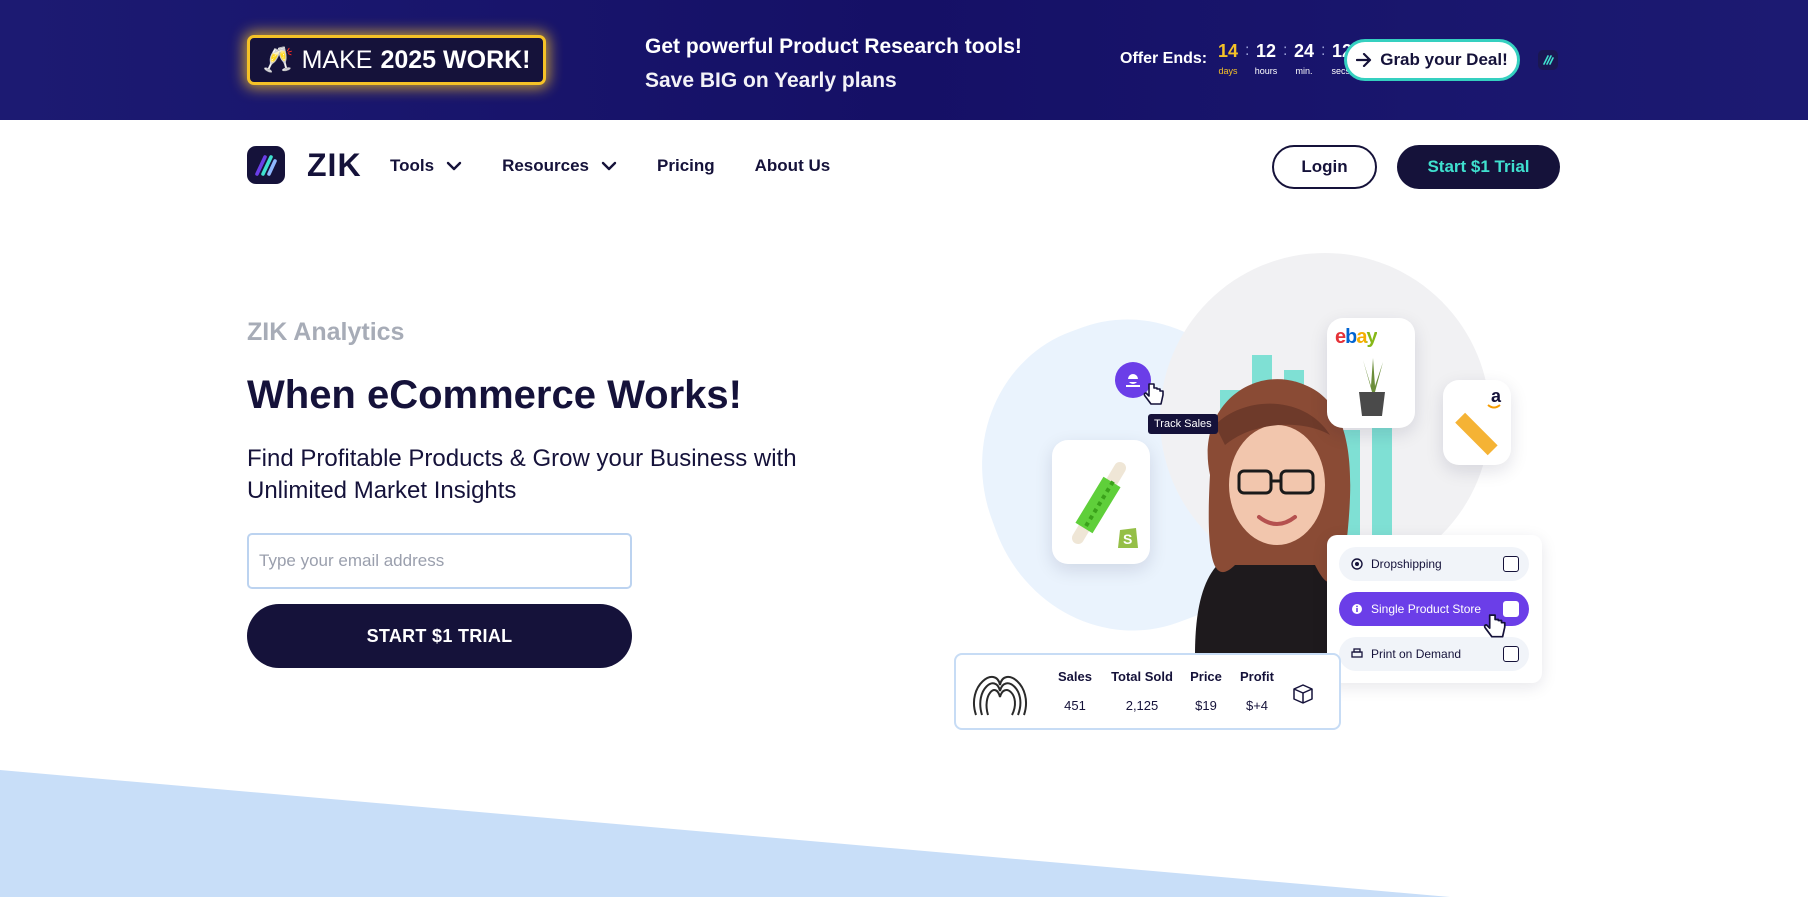 This screenshot has height=897, width=1808. Describe the element at coordinates (1142, 705) in the screenshot. I see `stat-value: 2,125` at that location.